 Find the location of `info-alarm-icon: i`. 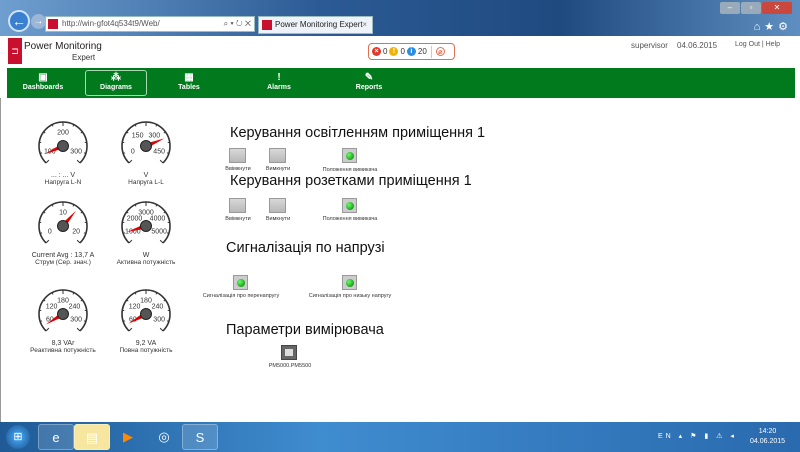

info-alarm-icon: i is located at coordinates (411, 51).